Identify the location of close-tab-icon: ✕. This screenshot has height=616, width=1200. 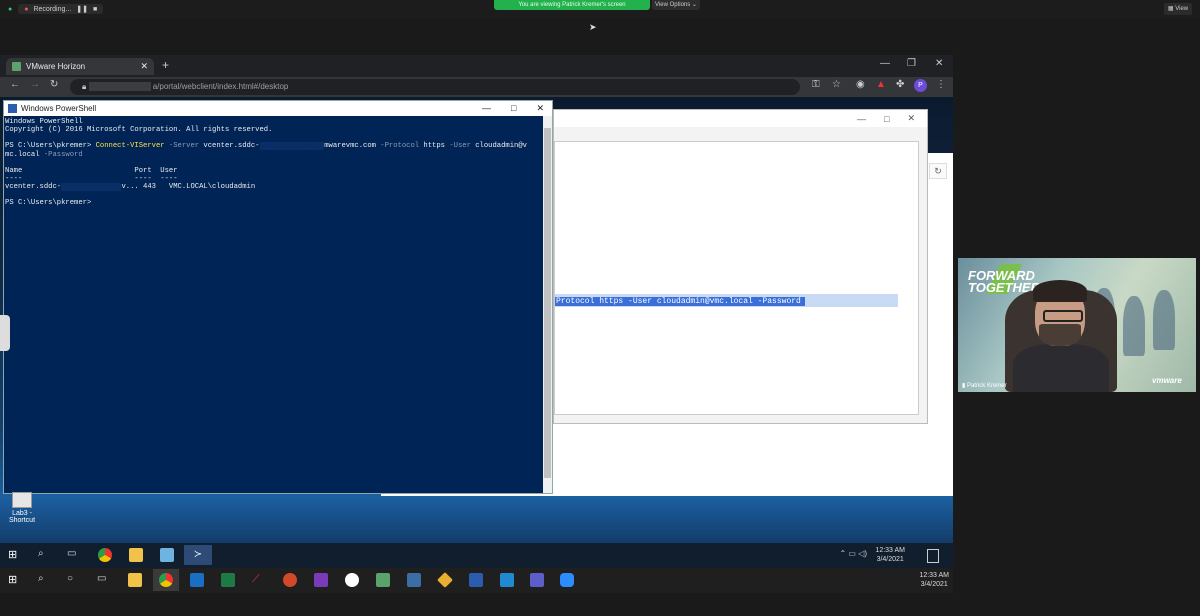
(144, 66).